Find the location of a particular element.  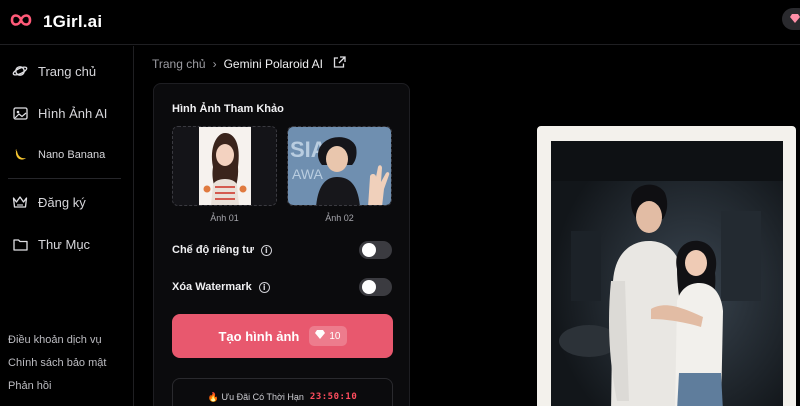

breadcrumb: Trang chủ › Gemini Polaroid AI is located at coordinates (249, 63).